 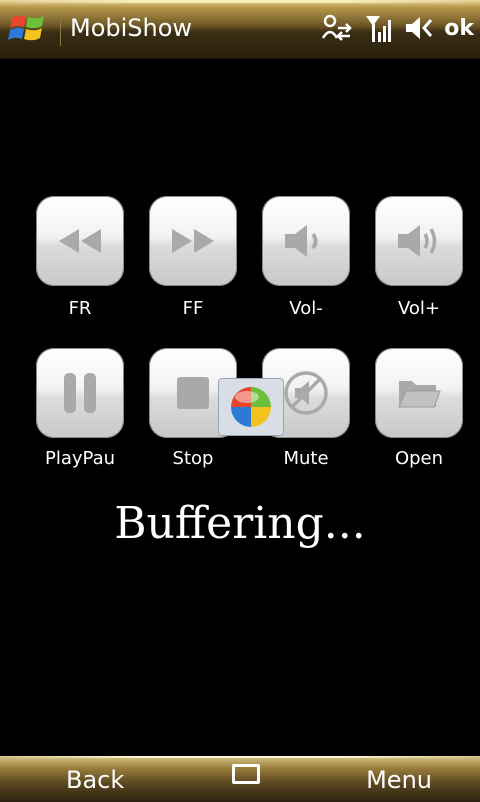 I want to click on volume-up-icon, so click(x=417, y=241).